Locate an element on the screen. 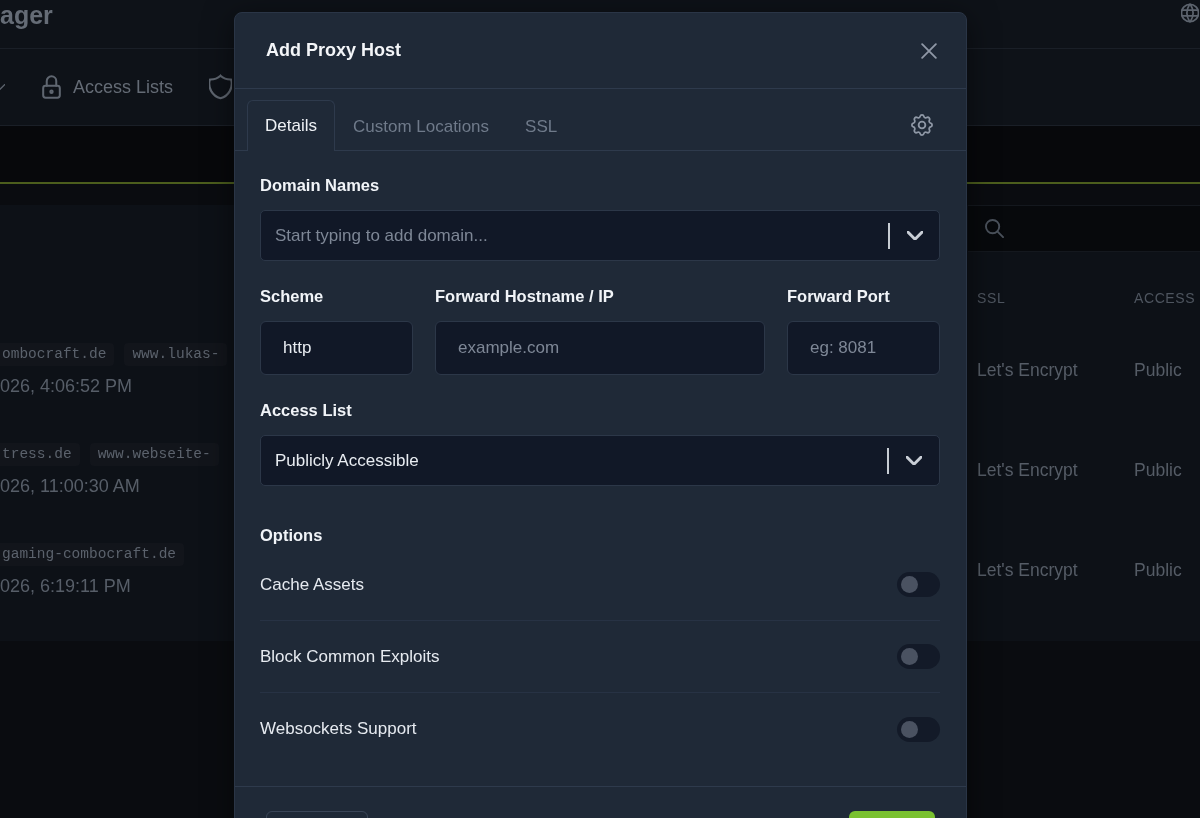 Image resolution: width=1200 pixels, height=818 pixels. access-list-select: Publicly Accessible is located at coordinates (600, 460).